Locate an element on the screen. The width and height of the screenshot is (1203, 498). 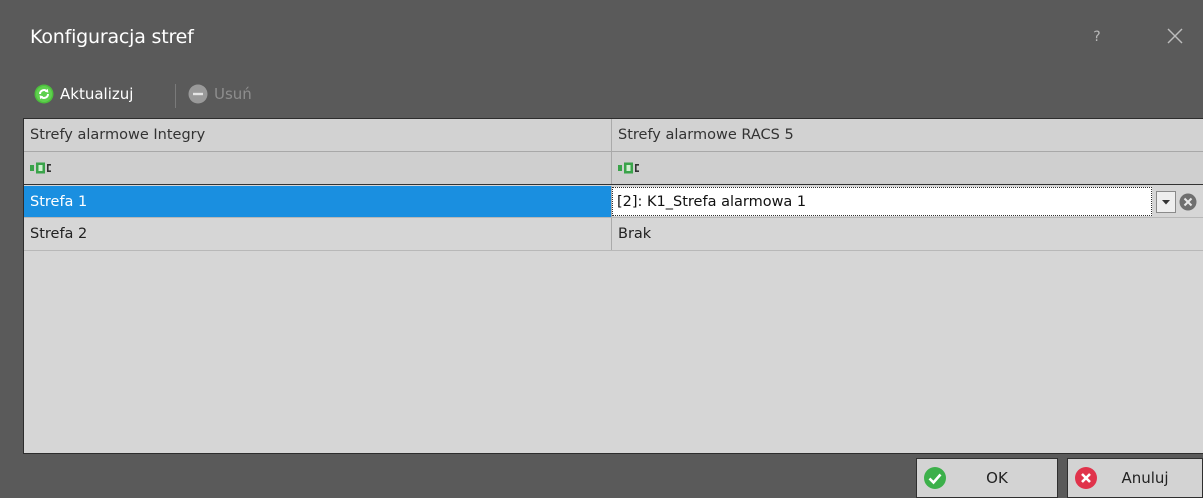
close-icon is located at coordinates (1175, 36).